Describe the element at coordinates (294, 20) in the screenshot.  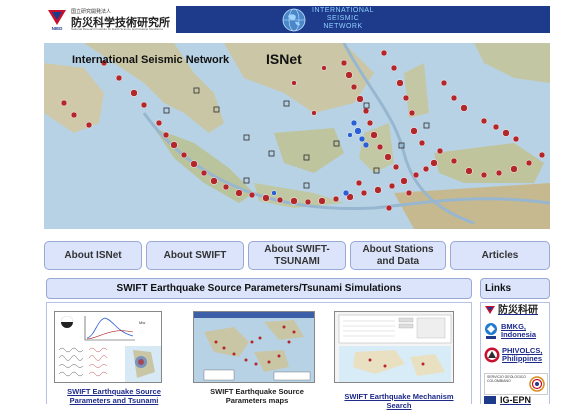
I see `globe-icon` at that location.